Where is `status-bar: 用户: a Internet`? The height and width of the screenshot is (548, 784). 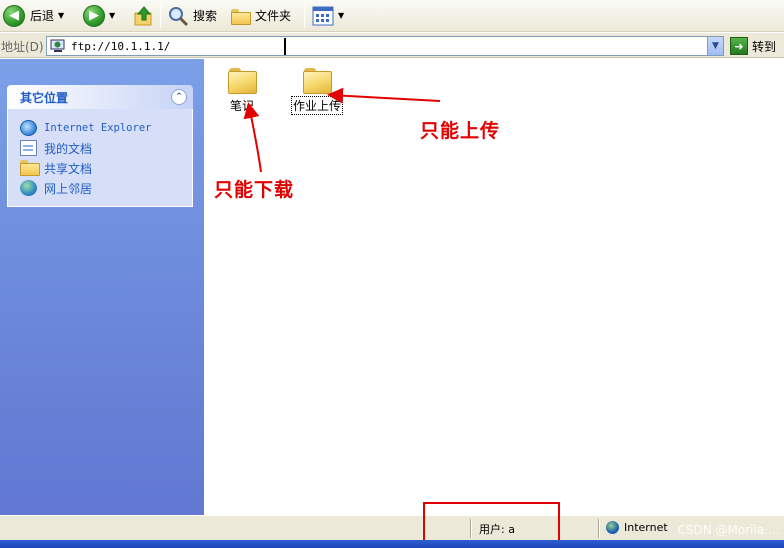 status-bar: 用户: a Internet is located at coordinates (392, 527).